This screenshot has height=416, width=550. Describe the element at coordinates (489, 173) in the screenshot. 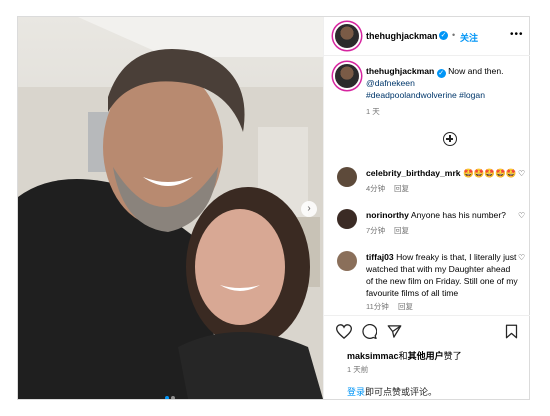

I see `comment-text: 🤩🤩🤩🤩🤩` at that location.